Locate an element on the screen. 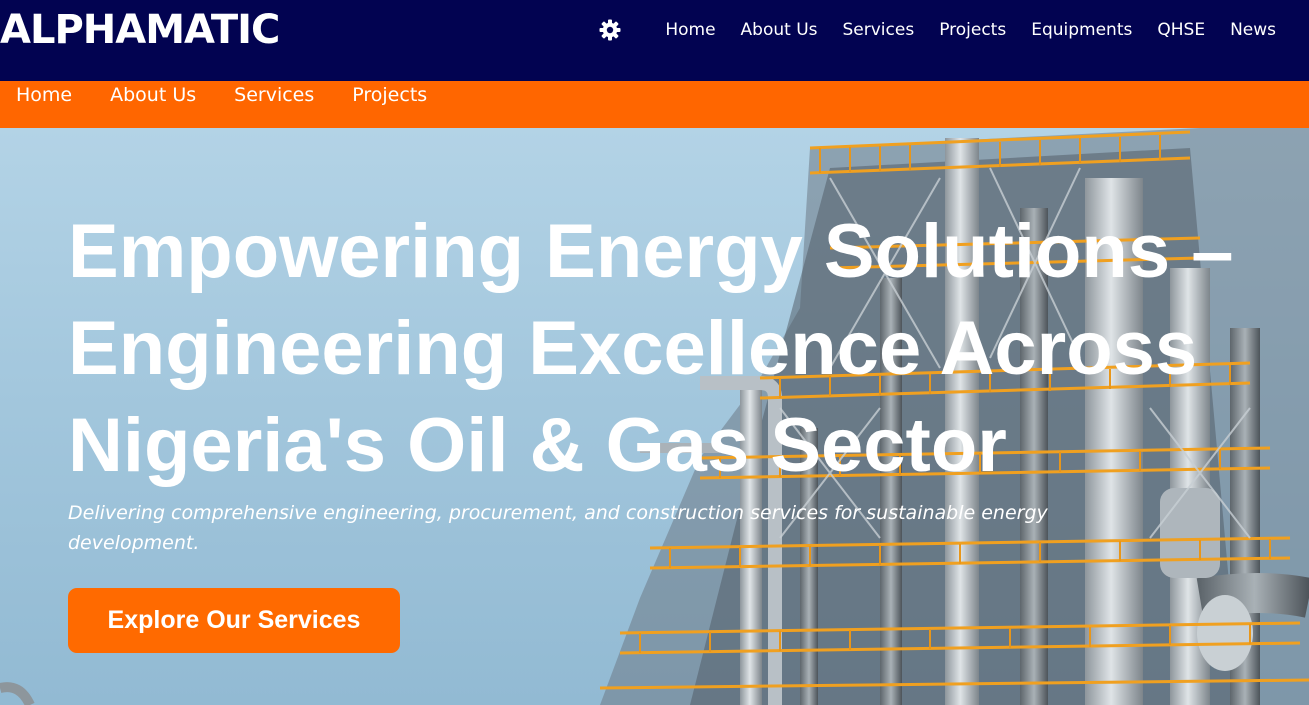  nav-link-projects: Projects is located at coordinates (972, 30).